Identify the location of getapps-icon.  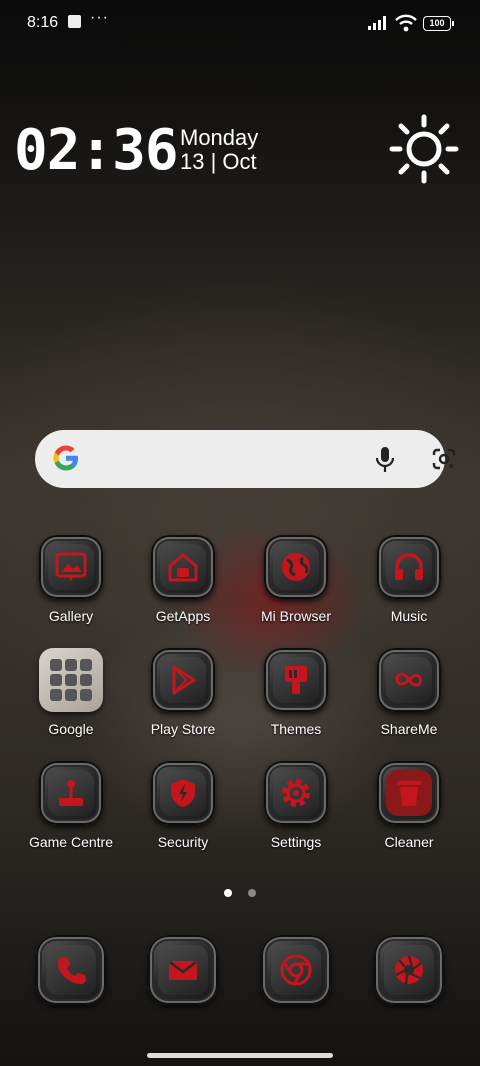
(183, 567).